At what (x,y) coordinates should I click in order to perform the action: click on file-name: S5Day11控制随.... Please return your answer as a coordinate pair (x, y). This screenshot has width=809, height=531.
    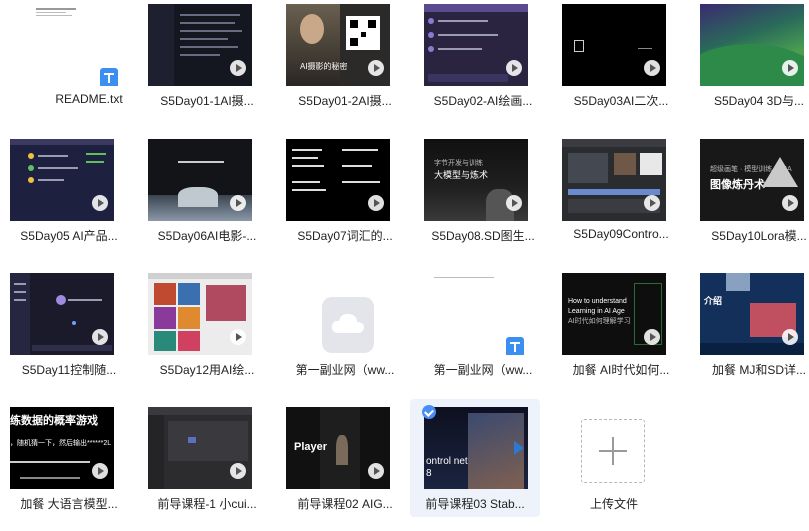
    Looking at the image, I should click on (69, 370).